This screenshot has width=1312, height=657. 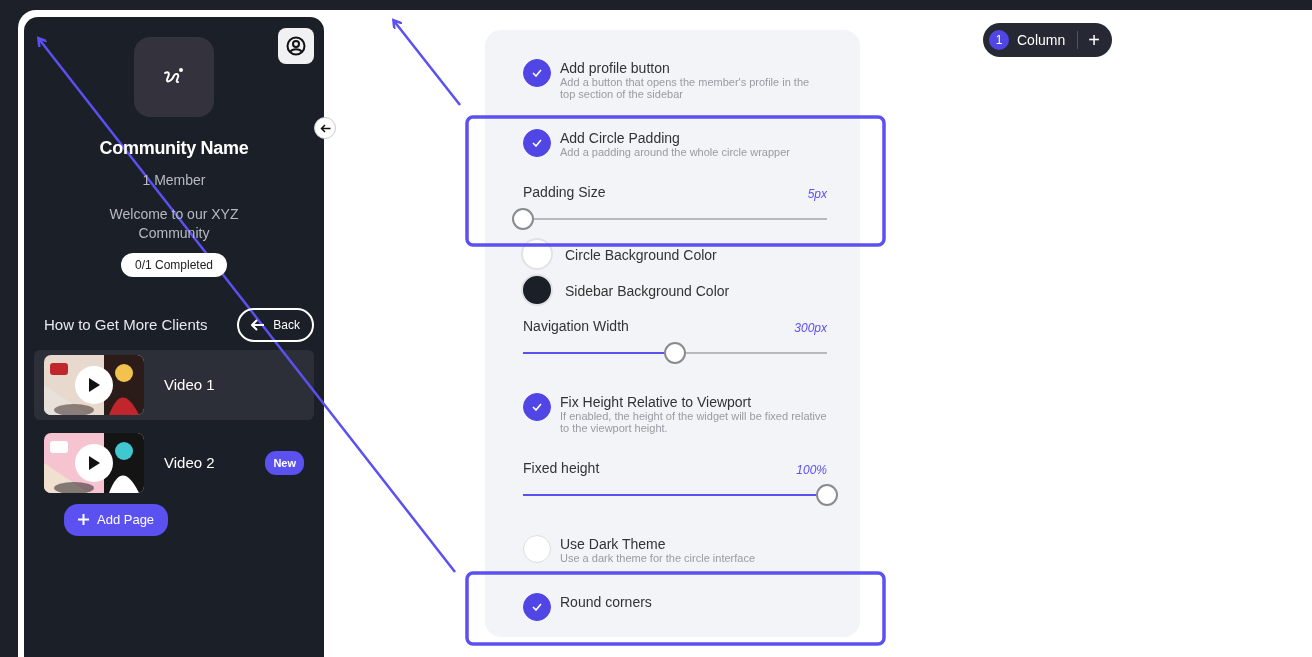 What do you see at coordinates (126, 324) in the screenshot?
I see `section-title: How to Get More Clients` at bounding box center [126, 324].